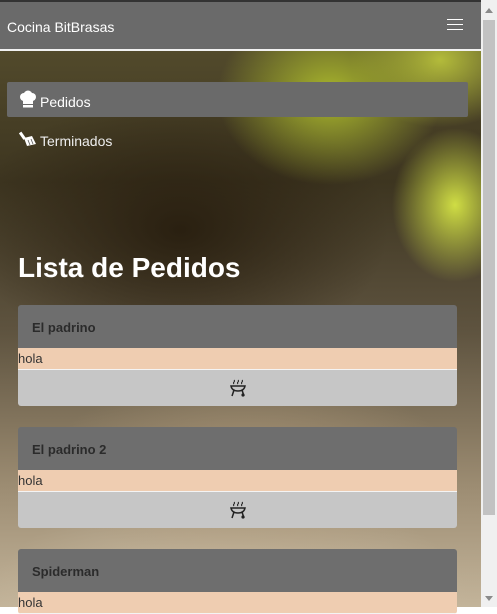  Describe the element at coordinates (489, 267) in the screenshot. I see `scrollbar-thumb` at that location.